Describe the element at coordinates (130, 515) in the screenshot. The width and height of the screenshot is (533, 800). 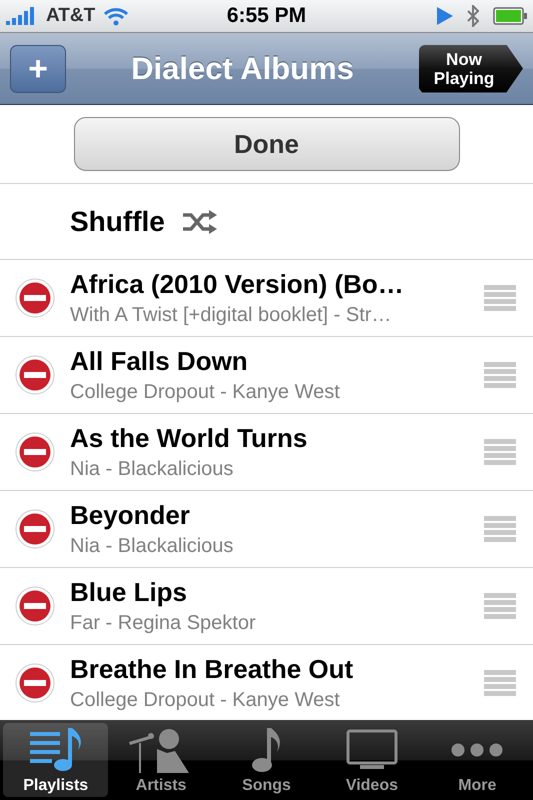
I see `song-title: Beyonder` at that location.